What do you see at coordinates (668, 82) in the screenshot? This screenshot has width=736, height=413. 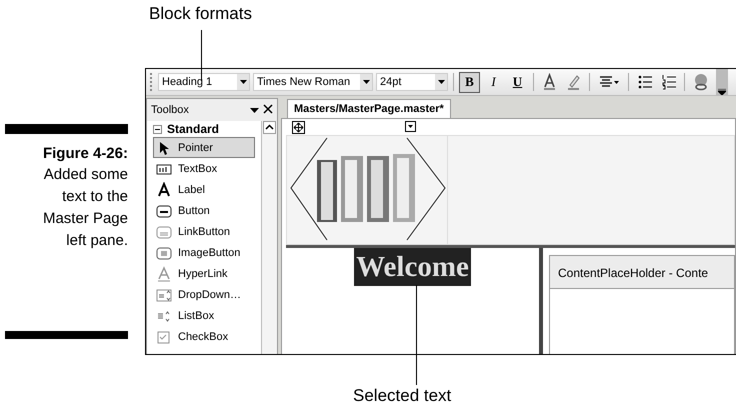 I see `numbered-list-icon` at bounding box center [668, 82].